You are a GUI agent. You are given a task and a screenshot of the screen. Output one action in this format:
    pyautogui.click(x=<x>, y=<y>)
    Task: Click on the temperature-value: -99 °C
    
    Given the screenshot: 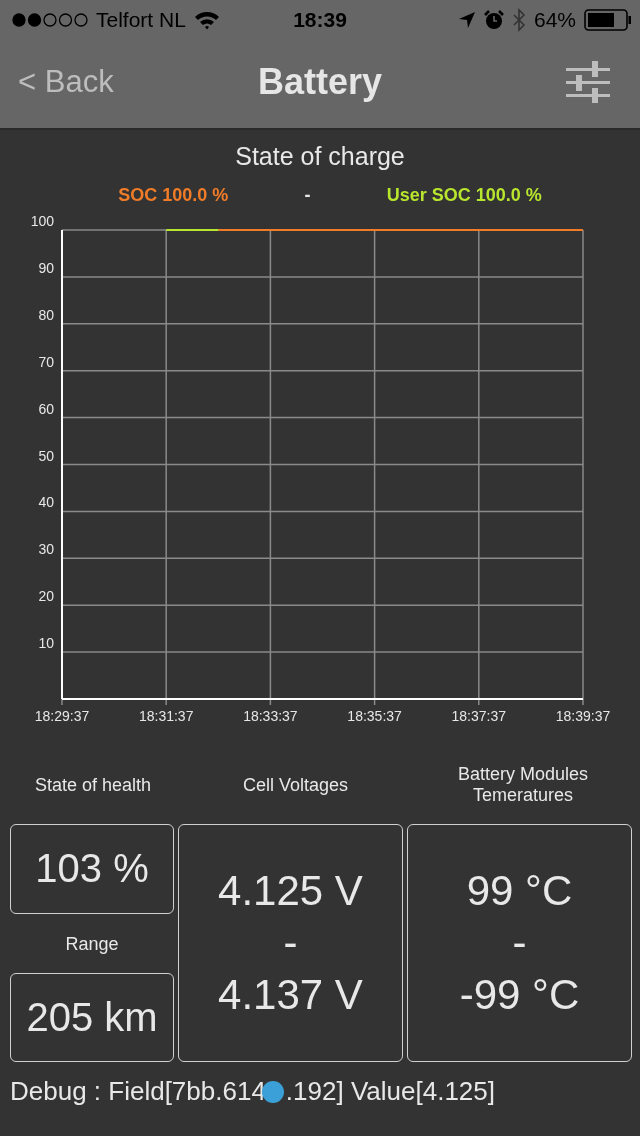 What is the action you would take?
    pyautogui.click(x=519, y=995)
    